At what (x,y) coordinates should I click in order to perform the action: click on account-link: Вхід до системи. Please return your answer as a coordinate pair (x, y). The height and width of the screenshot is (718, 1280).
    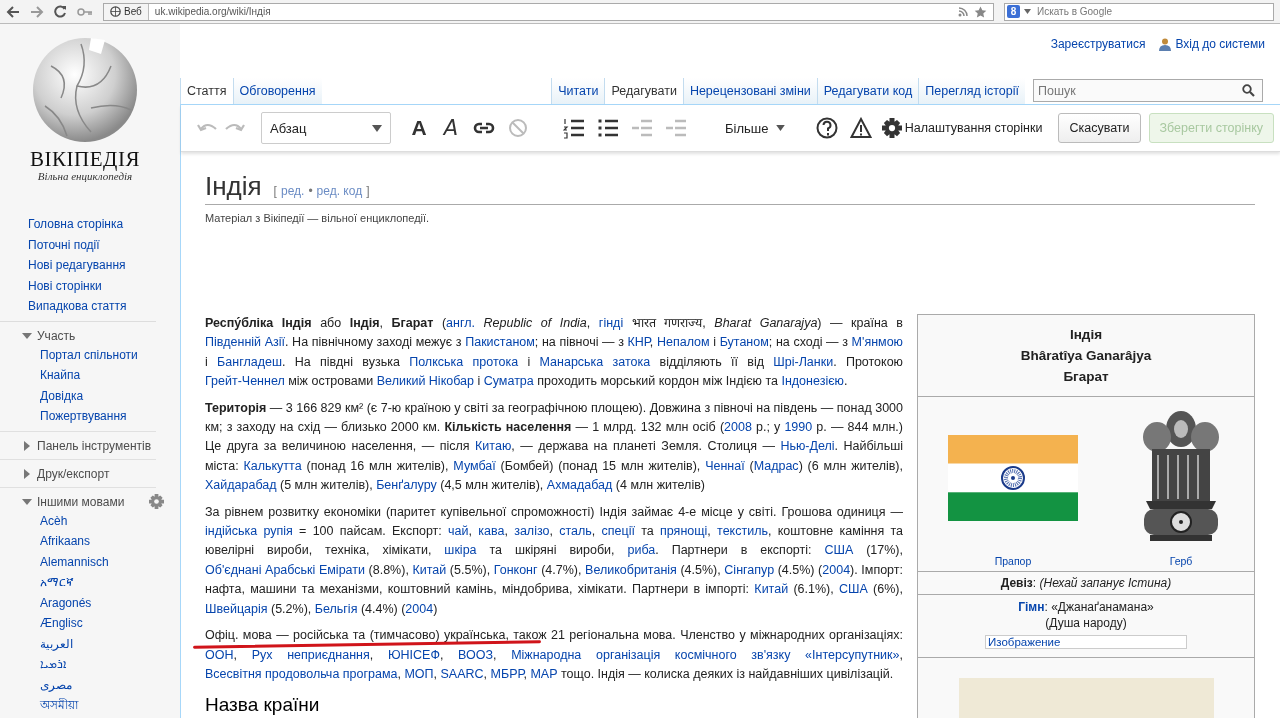
    Looking at the image, I should click on (1220, 44).